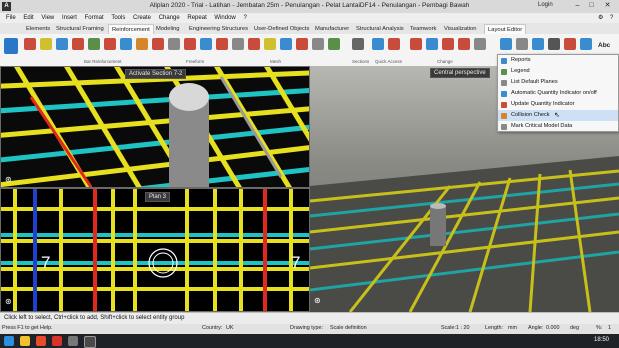 The width and height of the screenshot is (619, 348). I want to click on dimension-icon, so click(586, 44).